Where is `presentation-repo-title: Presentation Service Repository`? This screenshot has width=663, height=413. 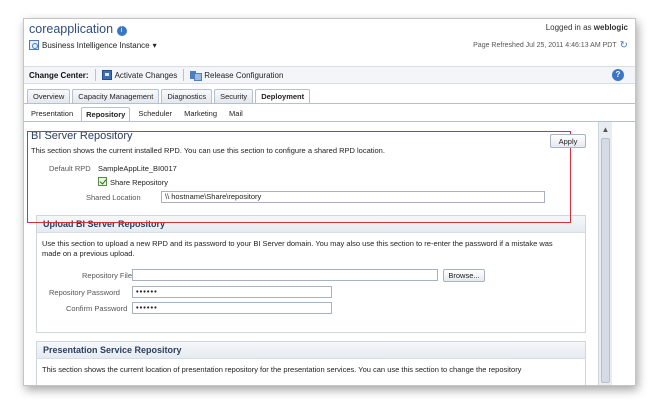 presentation-repo-title: Presentation Service Repository is located at coordinates (311, 350).